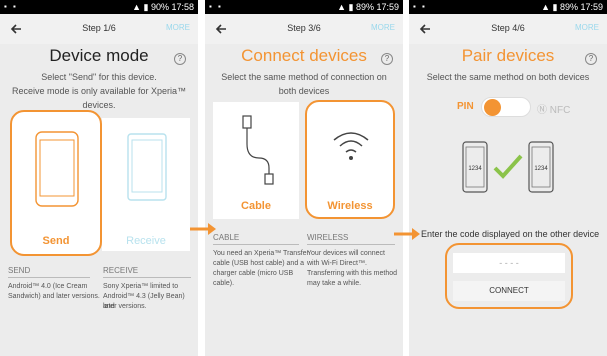  What do you see at coordinates (182, 7) in the screenshot?
I see `clock: 17:58` at bounding box center [182, 7].